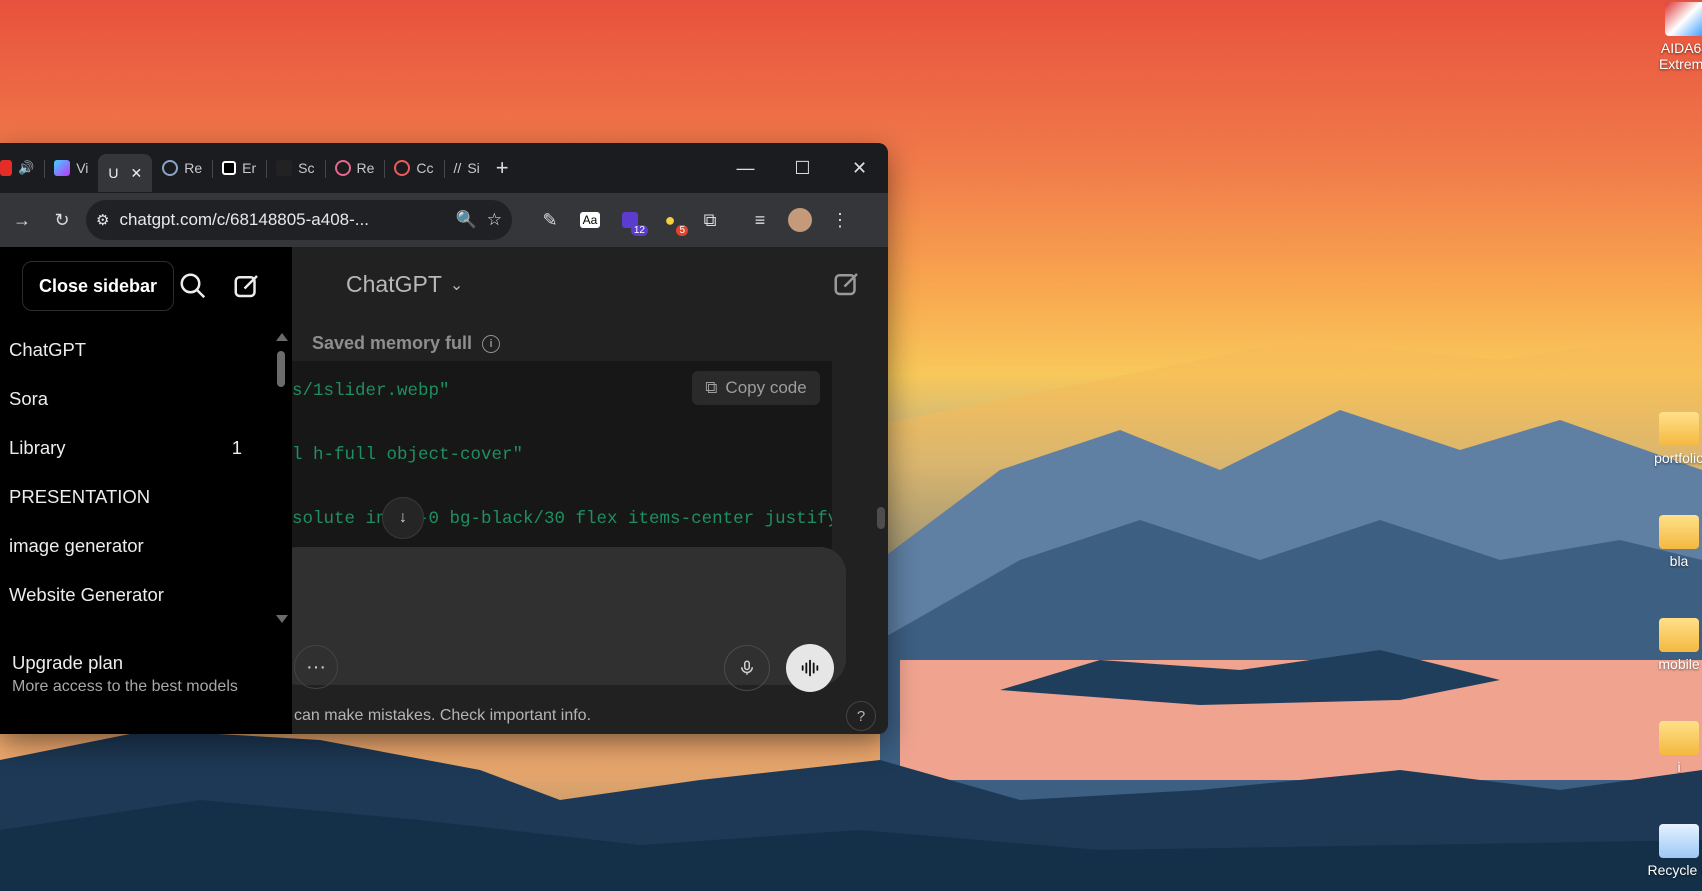 The width and height of the screenshot is (1702, 891). Describe the element at coordinates (711, 387) in the screenshot. I see `copy-icon: ⧉` at that location.